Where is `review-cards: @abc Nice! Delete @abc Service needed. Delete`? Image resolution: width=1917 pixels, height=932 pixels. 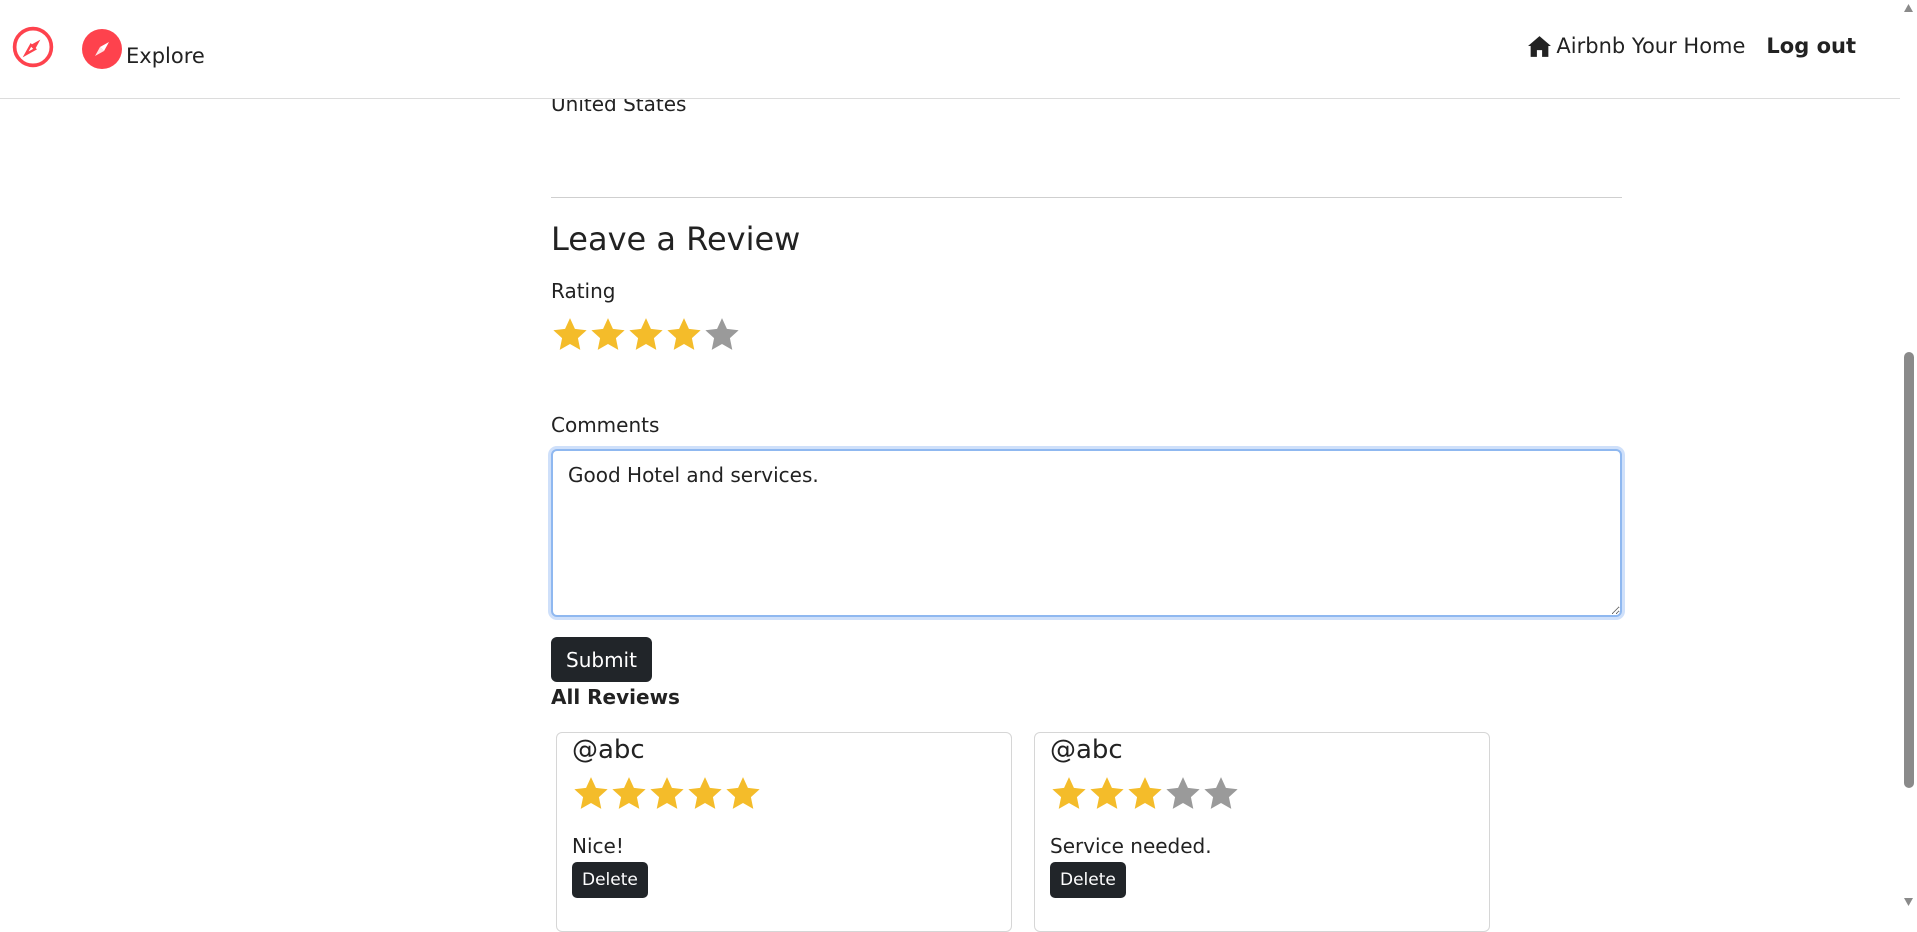
review-cards: @abc Nice! Delete @abc Service needed. Delete is located at coordinates (1034, 832).